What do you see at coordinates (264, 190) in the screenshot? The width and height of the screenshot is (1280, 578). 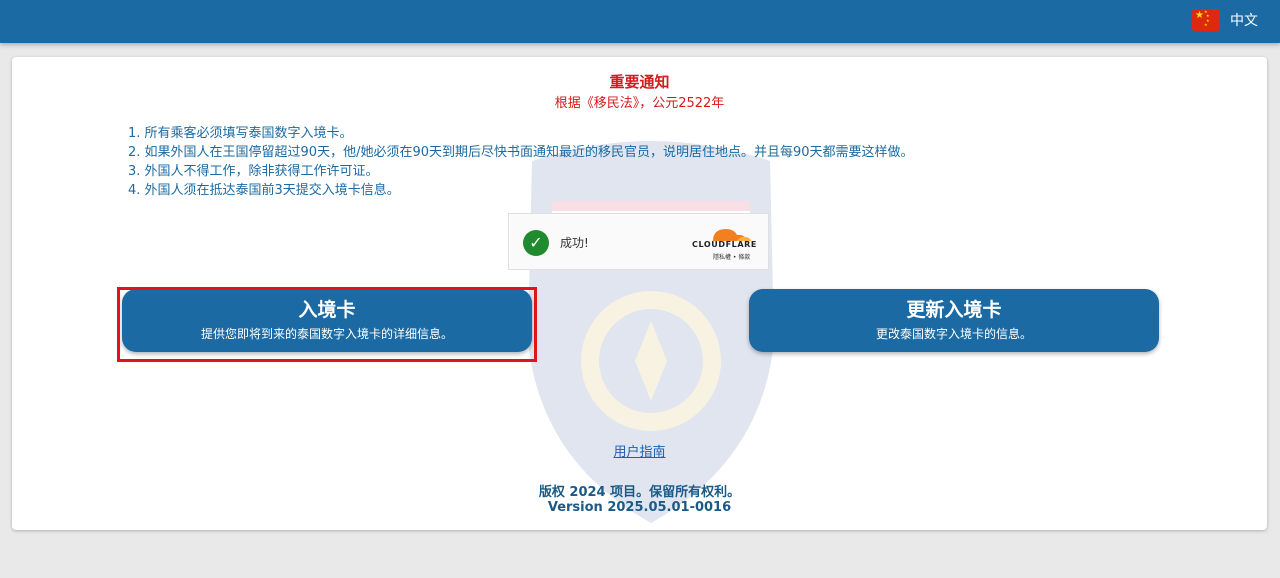 I see `notice-rule: 4. 外国人须在抵达泰国前3天提交入境卡信息。` at bounding box center [264, 190].